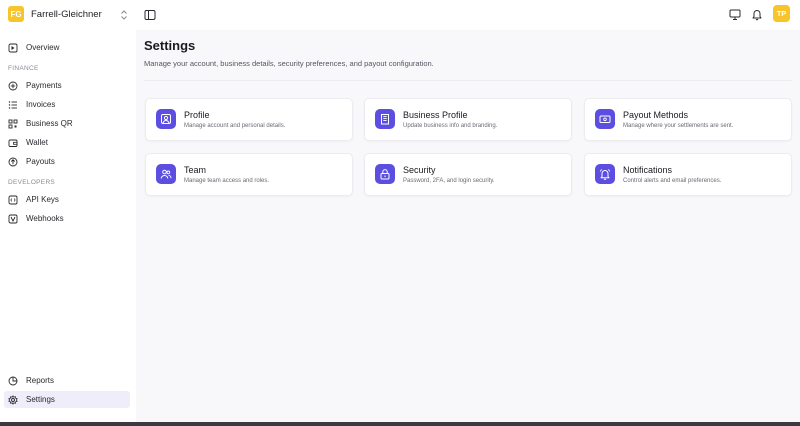  What do you see at coordinates (249, 174) in the screenshot?
I see `settings-card-team: Team Manage team access and roles.` at bounding box center [249, 174].